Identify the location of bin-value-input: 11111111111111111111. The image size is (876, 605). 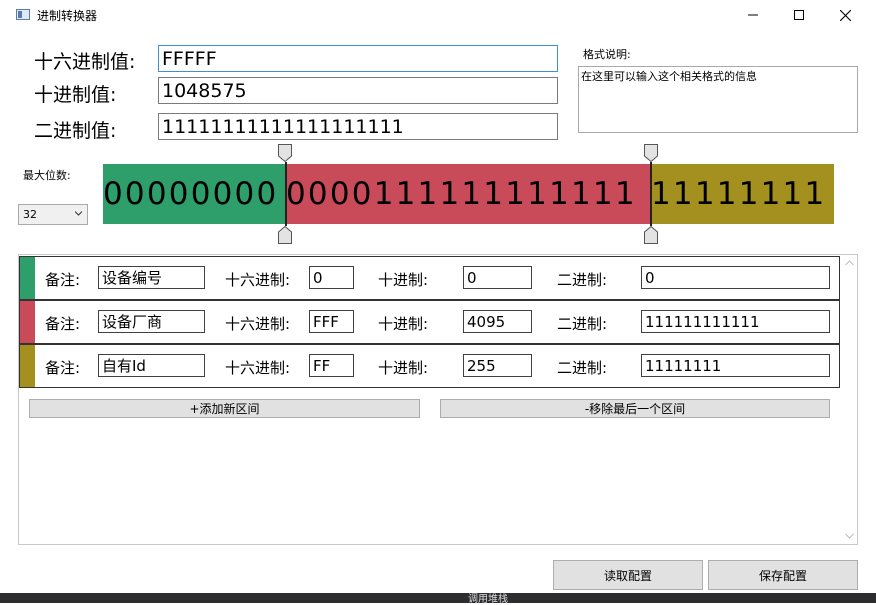
(358, 126).